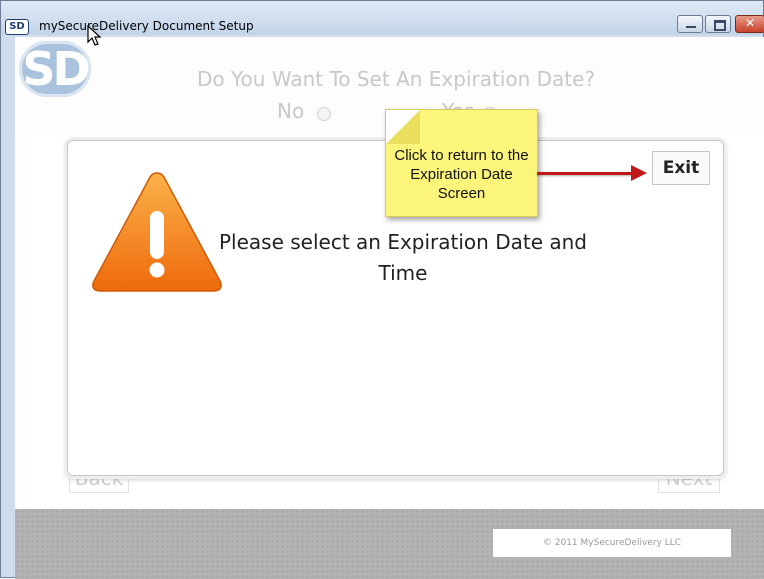  What do you see at coordinates (389, 544) in the screenshot?
I see `footer: © 2011 MySecureDelivery LLC` at bounding box center [389, 544].